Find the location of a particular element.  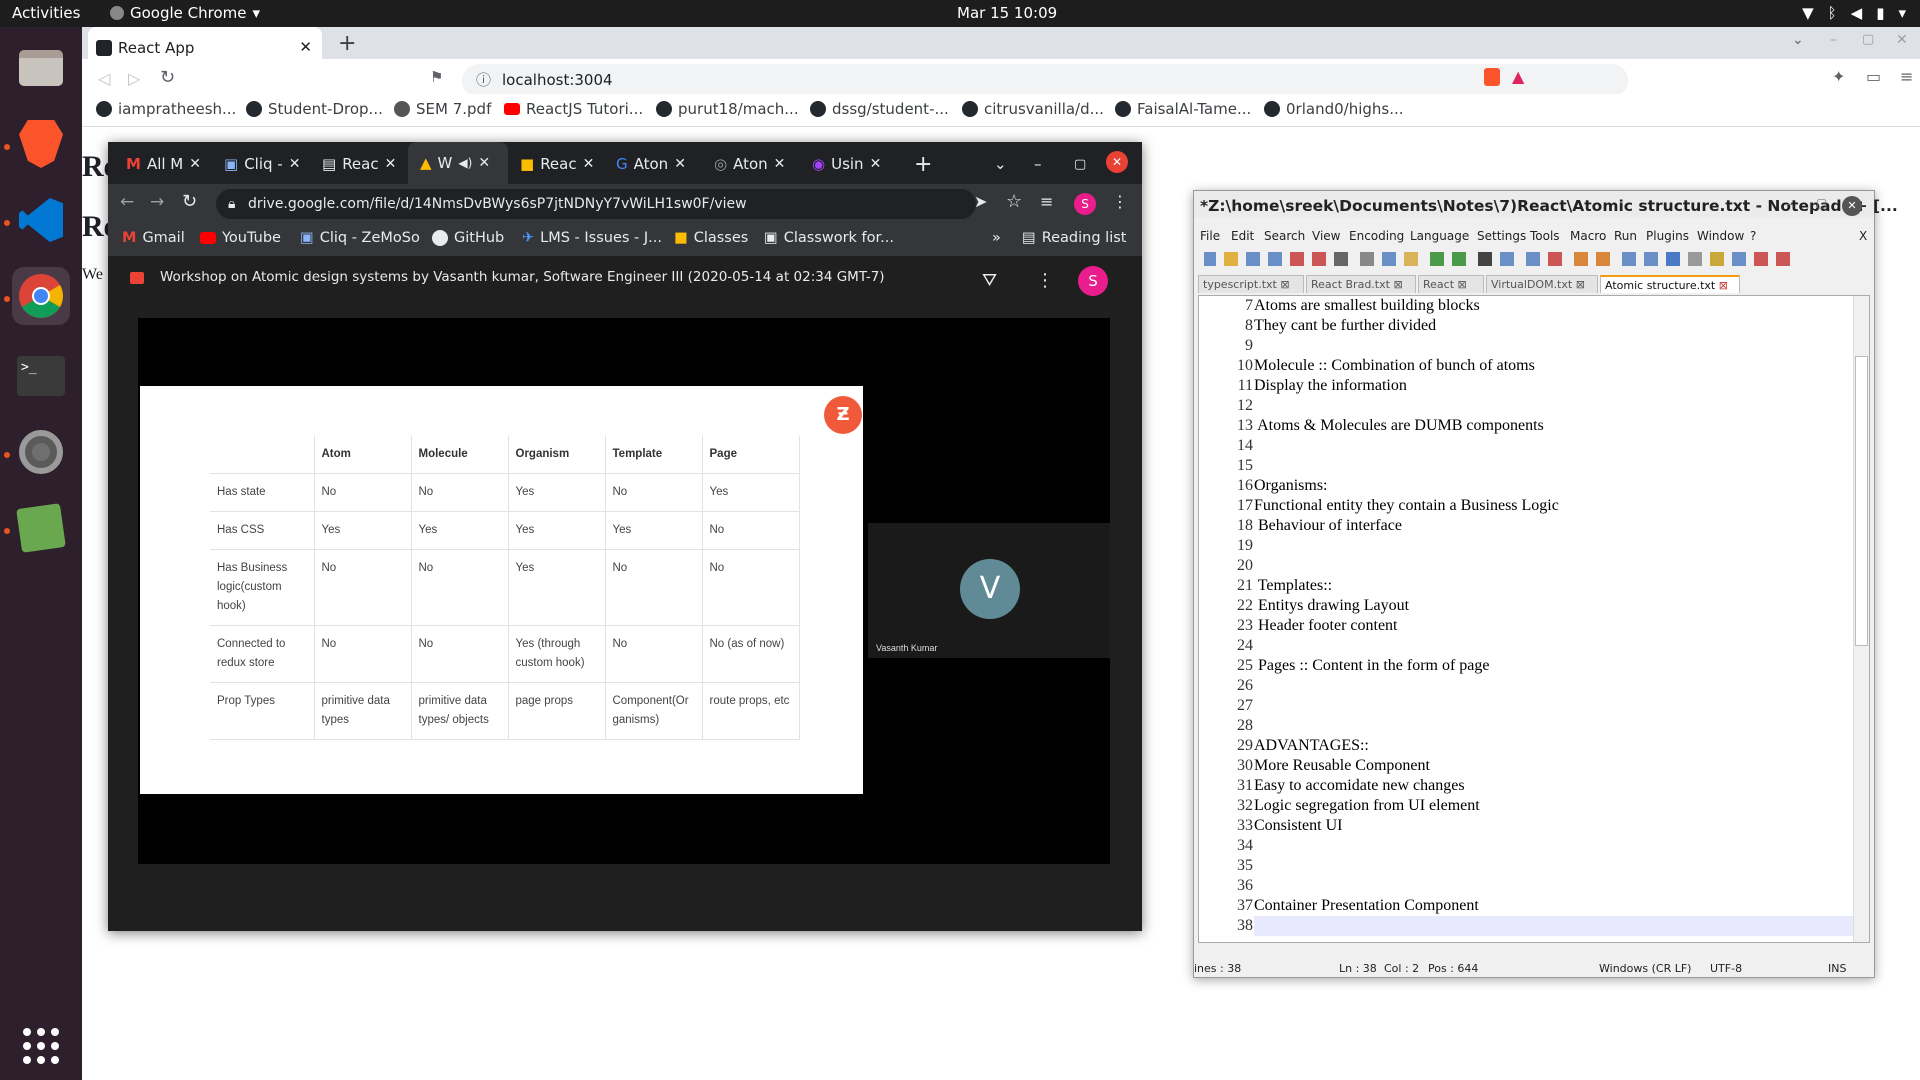

vscode-icon is located at coordinates (41, 220).